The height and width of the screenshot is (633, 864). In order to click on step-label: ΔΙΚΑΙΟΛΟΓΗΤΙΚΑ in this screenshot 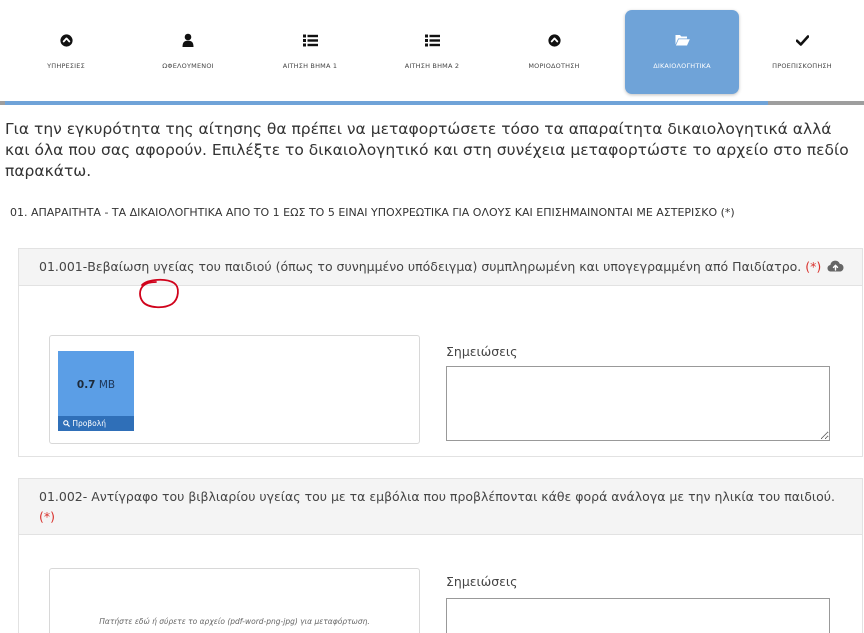, I will do `click(682, 66)`.